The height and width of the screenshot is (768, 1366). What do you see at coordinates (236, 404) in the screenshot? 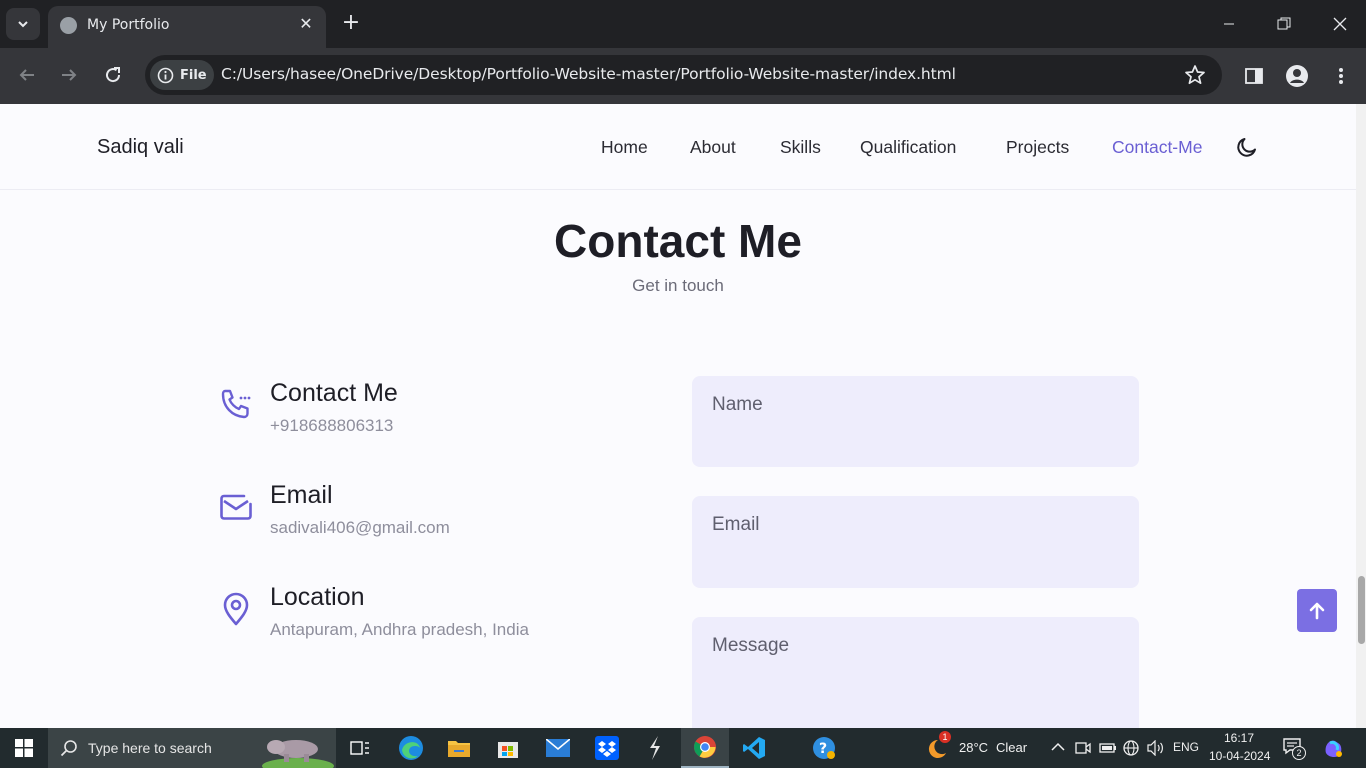
I see `phone-icon` at bounding box center [236, 404].